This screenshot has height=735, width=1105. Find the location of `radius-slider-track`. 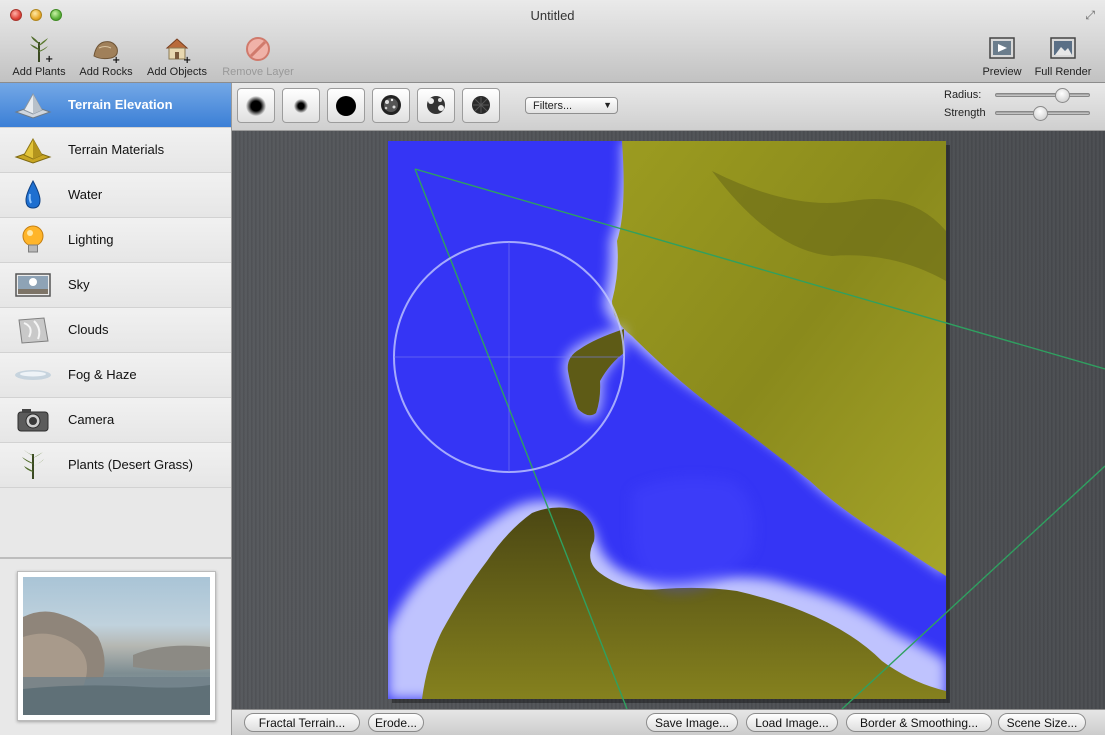

radius-slider-track is located at coordinates (1042, 95).